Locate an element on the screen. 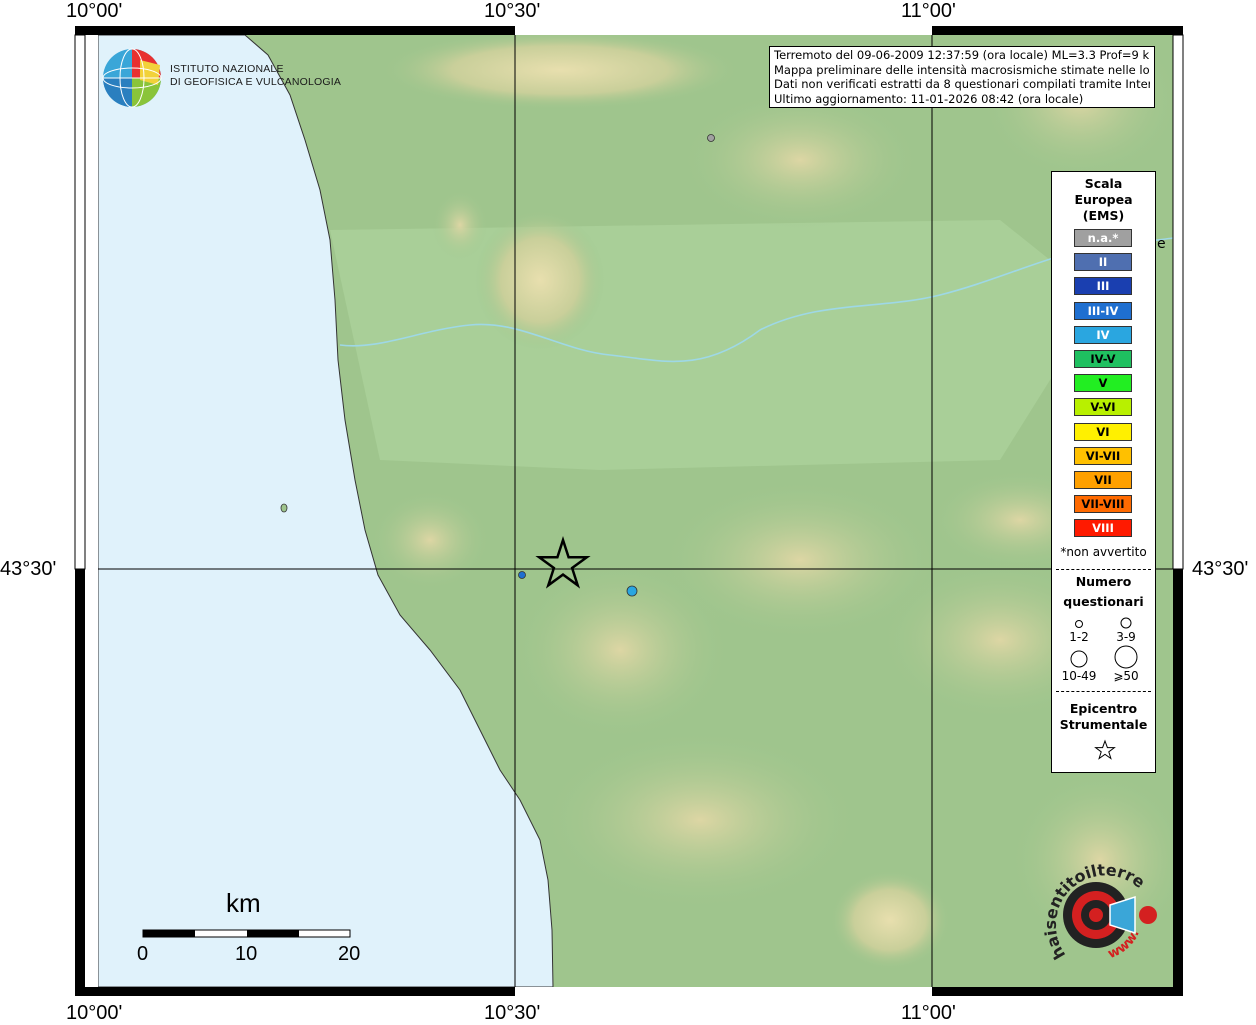  legend-chip-vii: VII is located at coordinates (1103, 480).